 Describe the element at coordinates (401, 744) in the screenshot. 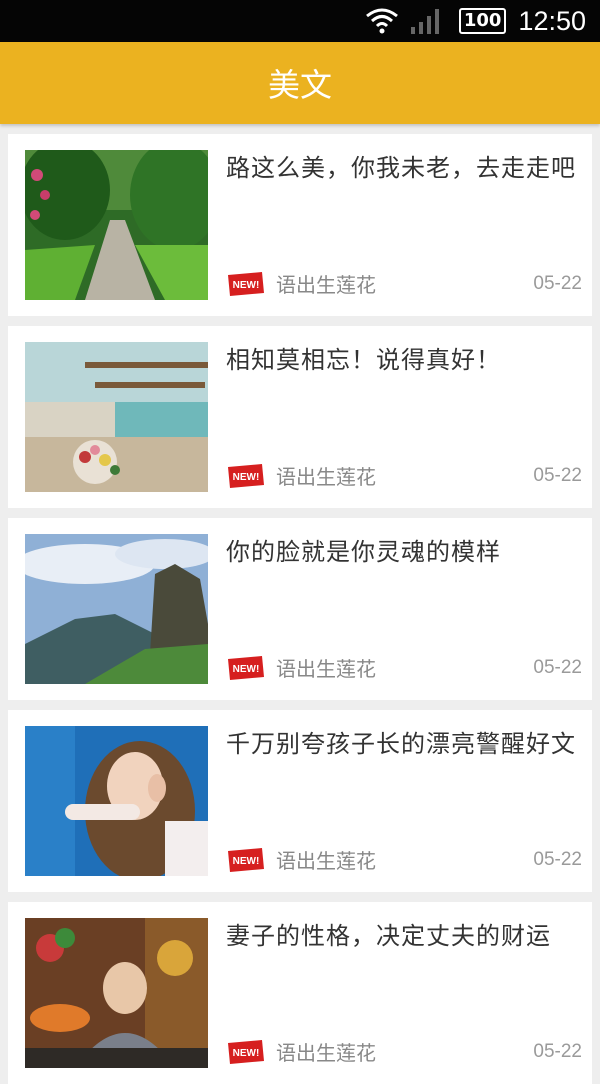

I see `article-title: 千万别夸孩子长的漂亮警醒好文` at that location.